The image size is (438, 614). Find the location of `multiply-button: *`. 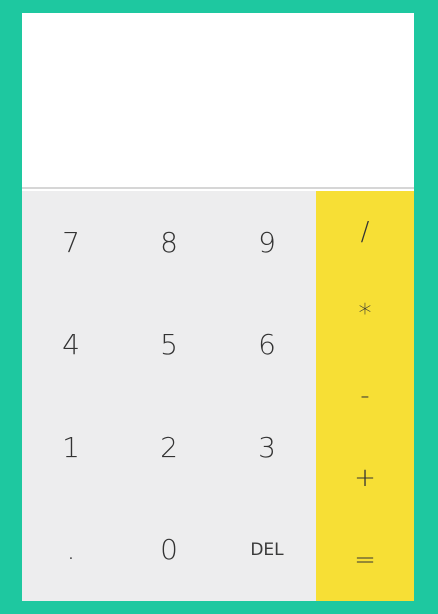

multiply-button: * is located at coordinates (365, 314).